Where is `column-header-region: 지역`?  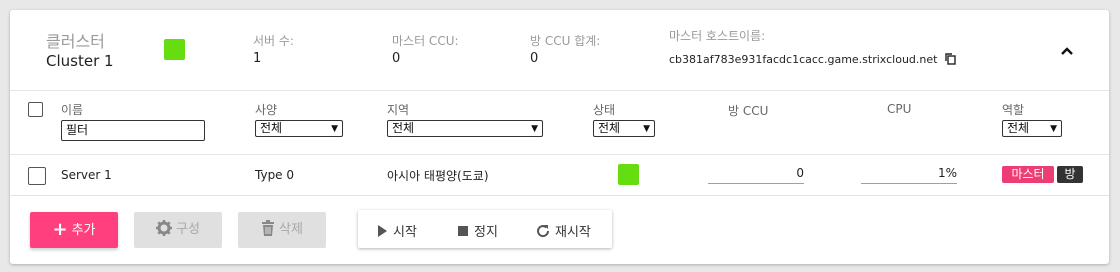
column-header-region: 지역 is located at coordinates (398, 110).